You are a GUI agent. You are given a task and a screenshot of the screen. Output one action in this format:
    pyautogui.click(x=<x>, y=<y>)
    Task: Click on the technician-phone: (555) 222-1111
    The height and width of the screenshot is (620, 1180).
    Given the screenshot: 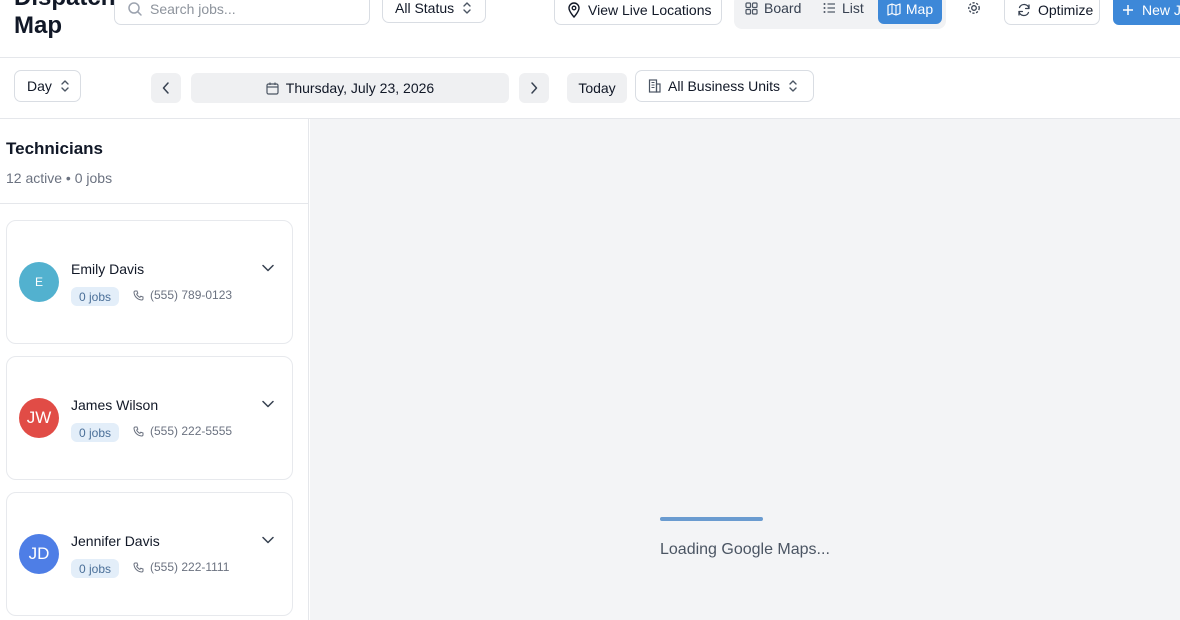 What is the action you would take?
    pyautogui.click(x=181, y=567)
    